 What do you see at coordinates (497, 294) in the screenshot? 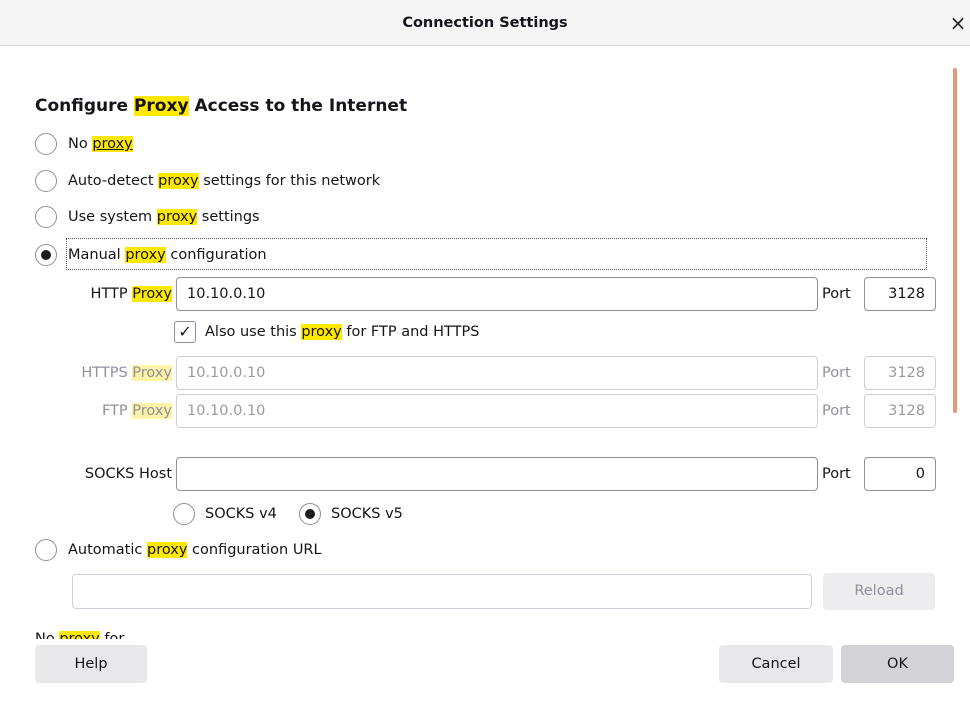
I see `http-proxy-input: 10.10.0.10` at bounding box center [497, 294].